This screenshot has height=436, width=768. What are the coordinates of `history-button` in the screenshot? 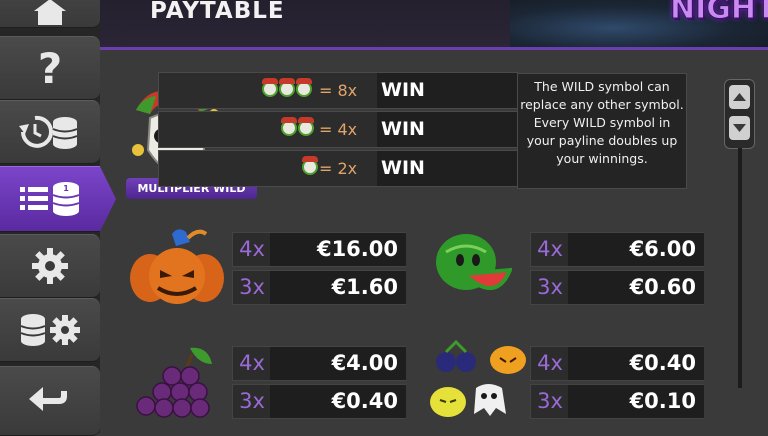 It's located at (50, 132).